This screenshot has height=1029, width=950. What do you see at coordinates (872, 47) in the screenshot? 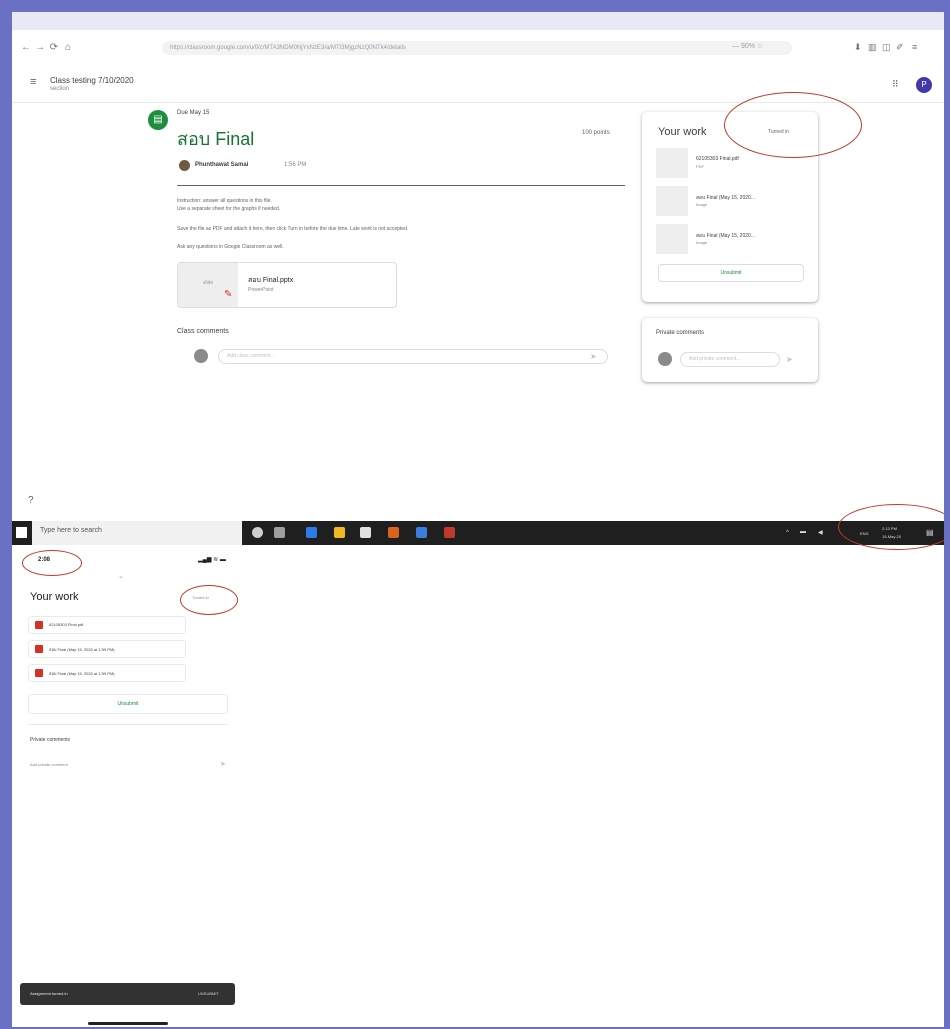
I see `library-icon: ▥` at bounding box center [872, 47].